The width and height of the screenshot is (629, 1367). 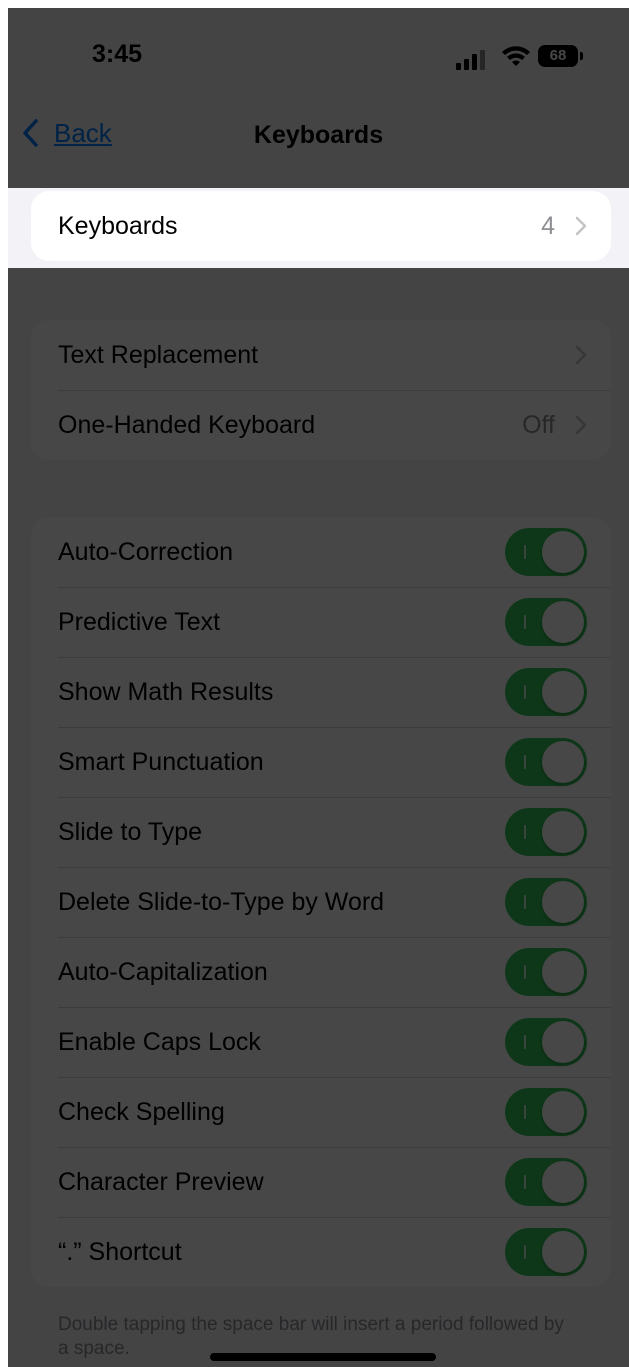 I want to click on status-time: 3:45, so click(x=117, y=54).